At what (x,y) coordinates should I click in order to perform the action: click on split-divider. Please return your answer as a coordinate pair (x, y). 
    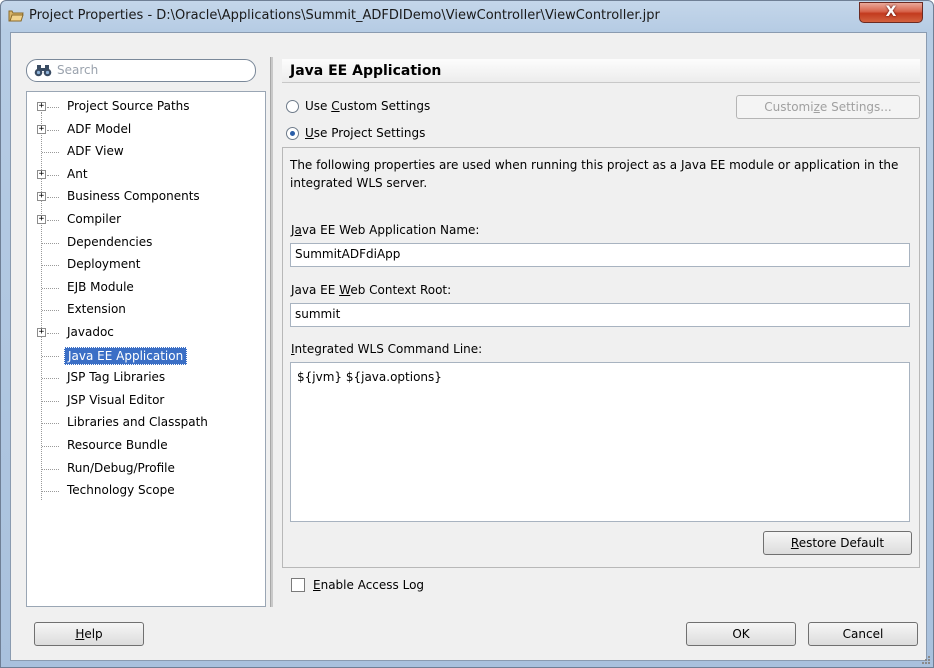
    Looking at the image, I should click on (271, 332).